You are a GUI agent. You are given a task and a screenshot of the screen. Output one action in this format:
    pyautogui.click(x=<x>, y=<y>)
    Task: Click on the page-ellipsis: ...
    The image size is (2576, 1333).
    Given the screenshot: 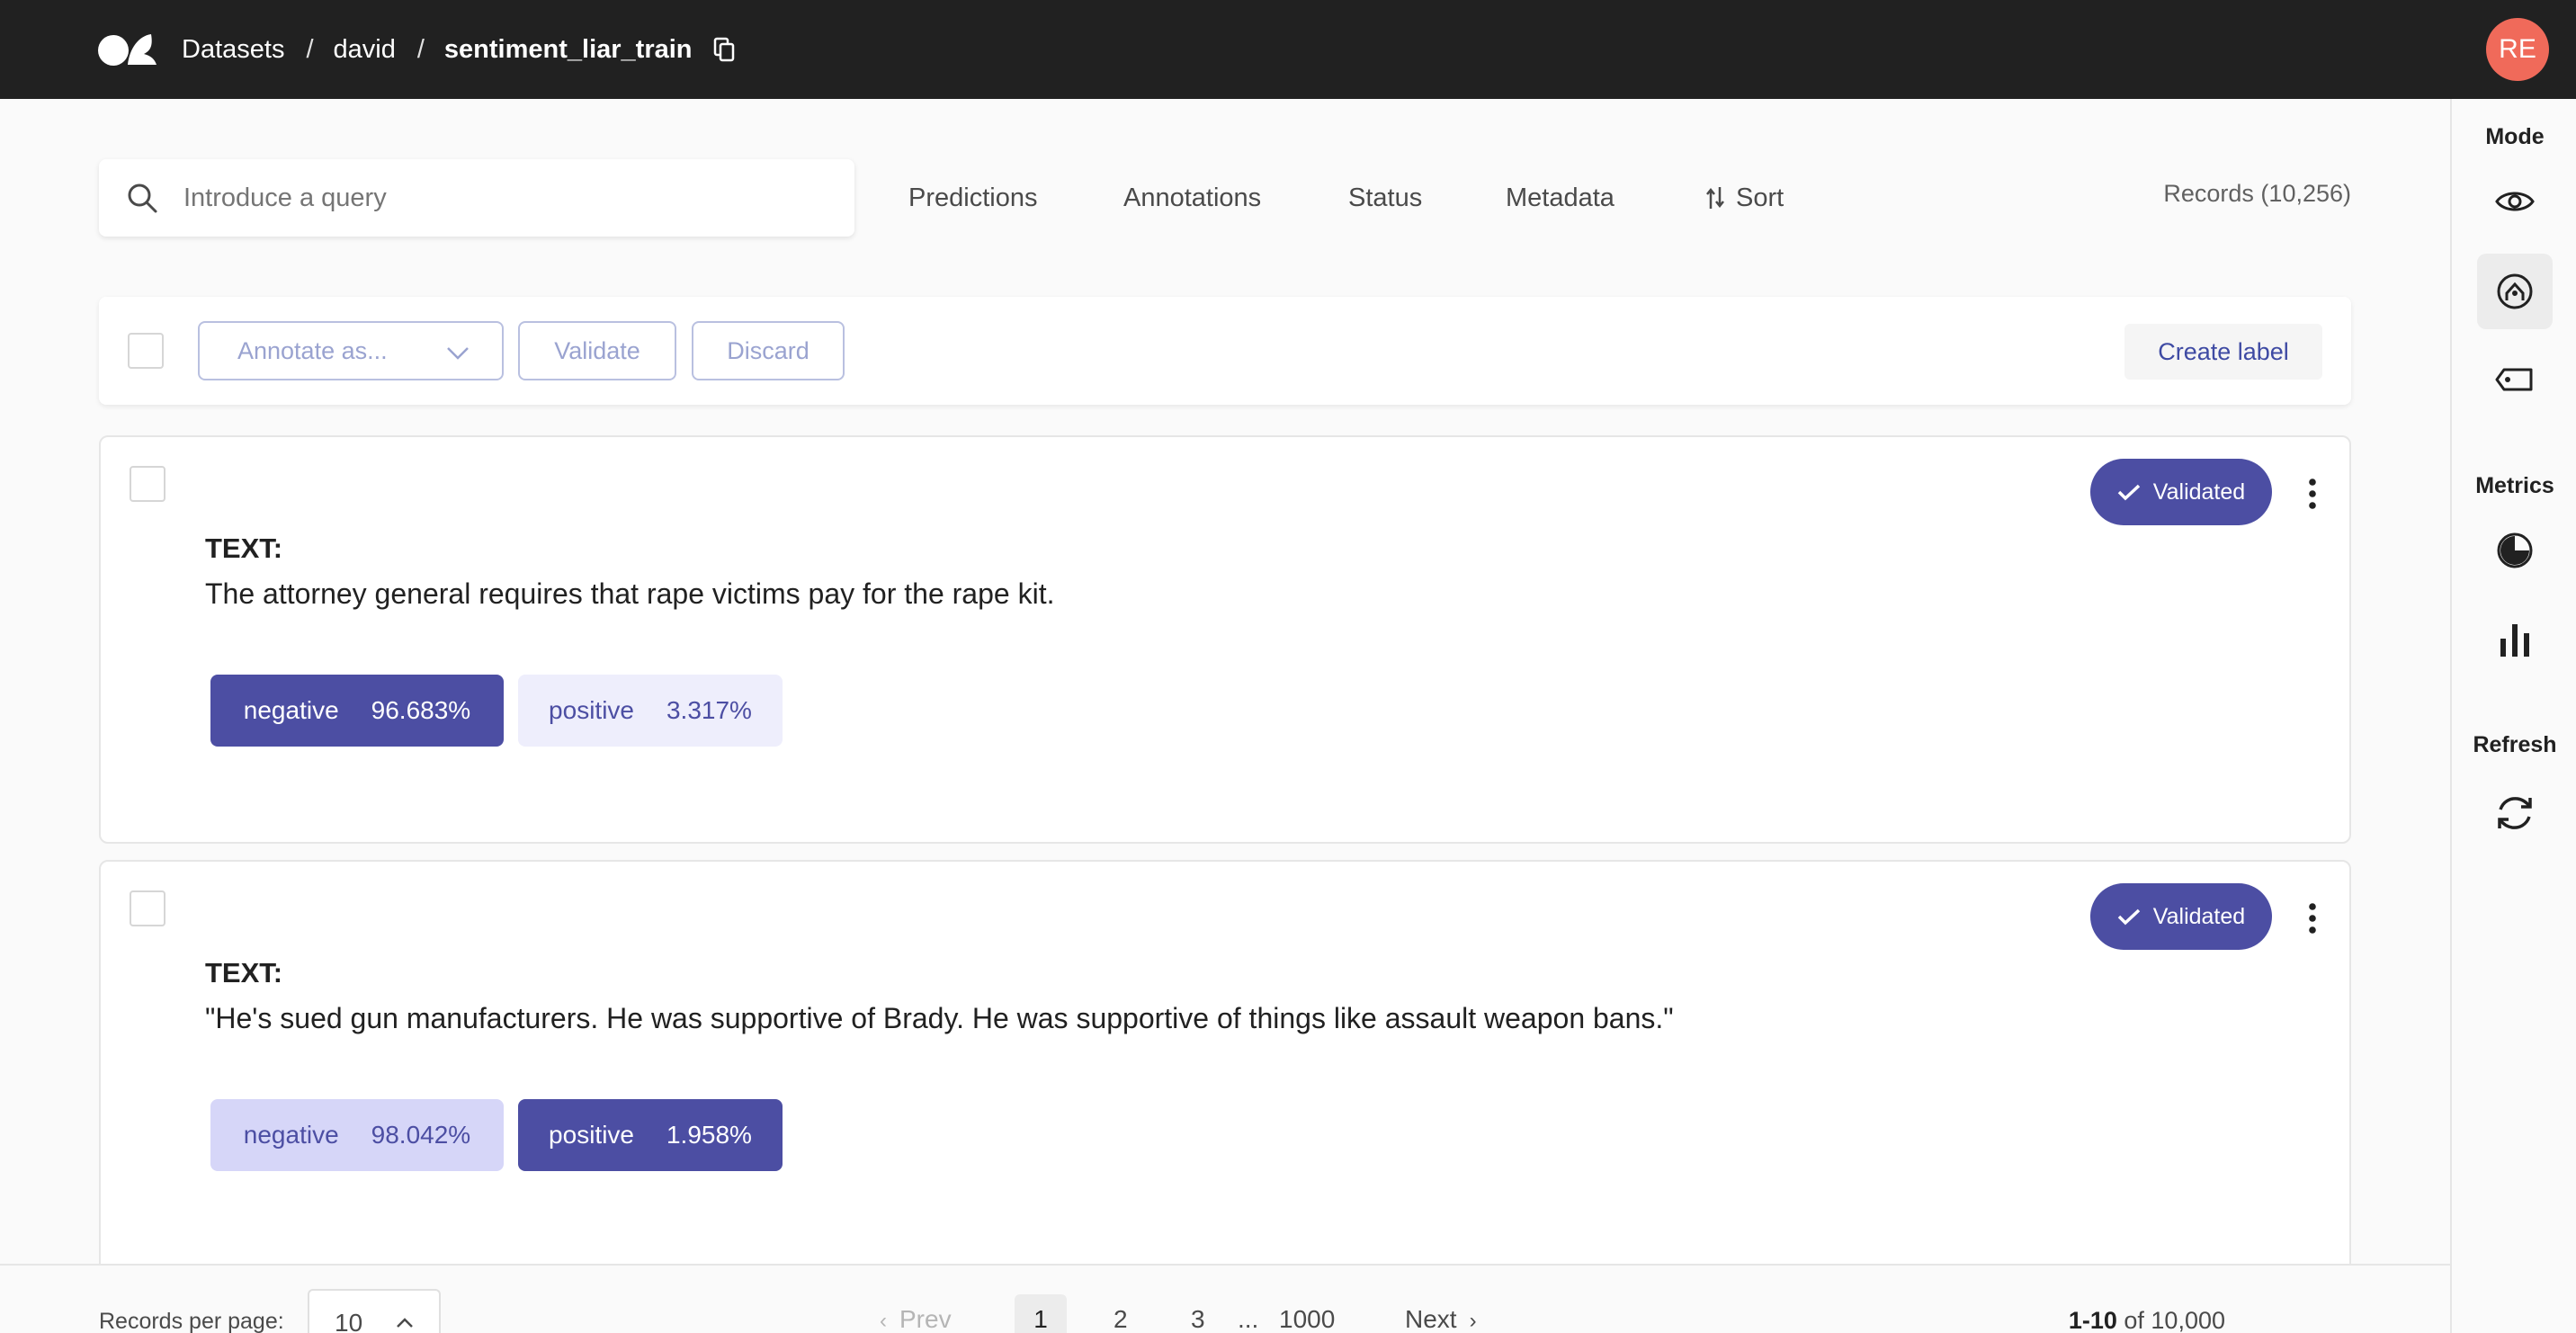 What is the action you would take?
    pyautogui.click(x=1248, y=1319)
    